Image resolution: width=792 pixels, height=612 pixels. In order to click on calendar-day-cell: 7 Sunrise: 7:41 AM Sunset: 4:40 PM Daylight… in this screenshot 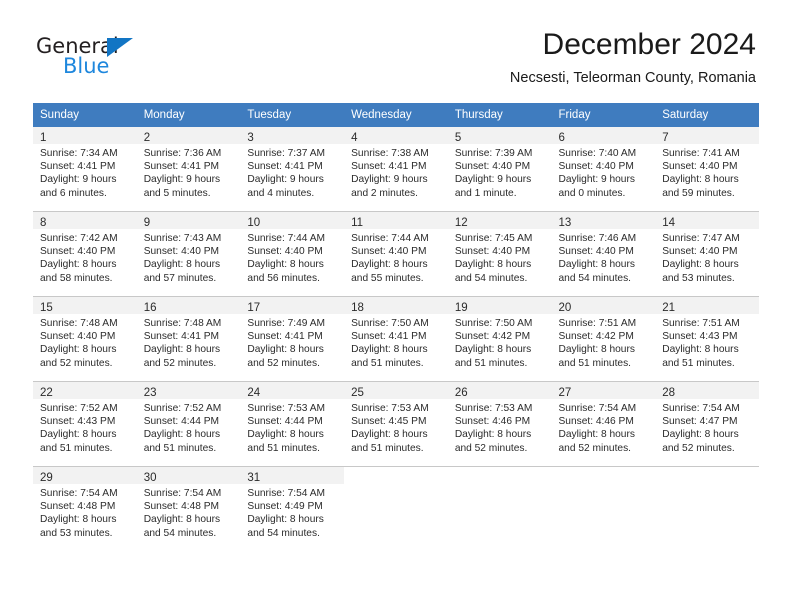, I will do `click(707, 169)`.